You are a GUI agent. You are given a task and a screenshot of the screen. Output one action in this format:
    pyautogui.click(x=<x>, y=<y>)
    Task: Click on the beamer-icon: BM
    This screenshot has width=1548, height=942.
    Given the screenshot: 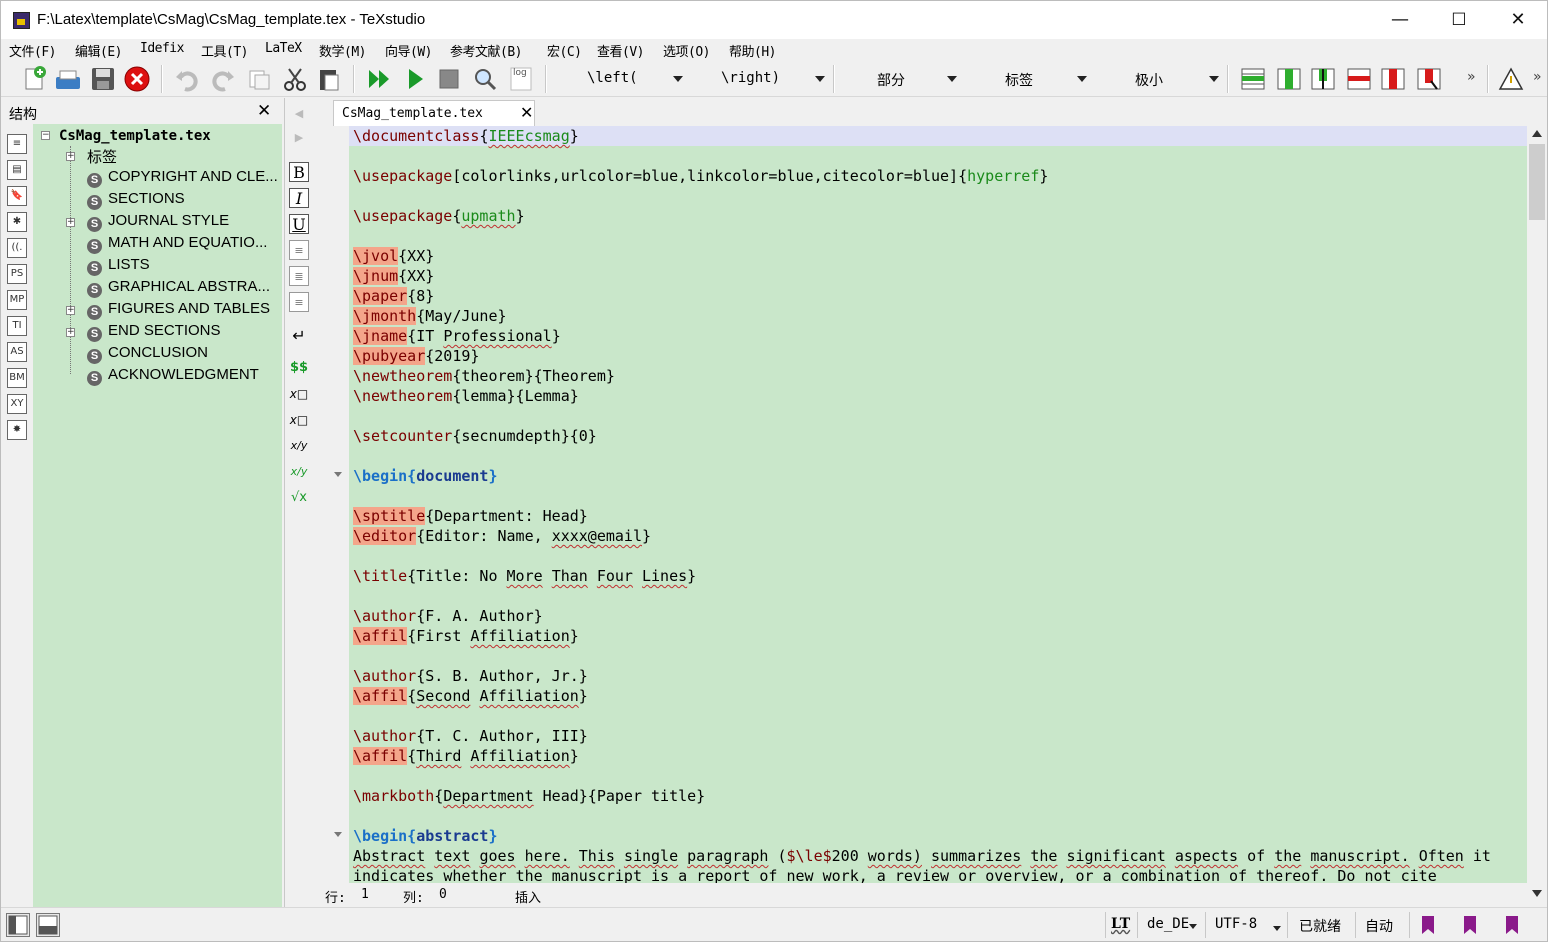 What is the action you would take?
    pyautogui.click(x=17, y=378)
    